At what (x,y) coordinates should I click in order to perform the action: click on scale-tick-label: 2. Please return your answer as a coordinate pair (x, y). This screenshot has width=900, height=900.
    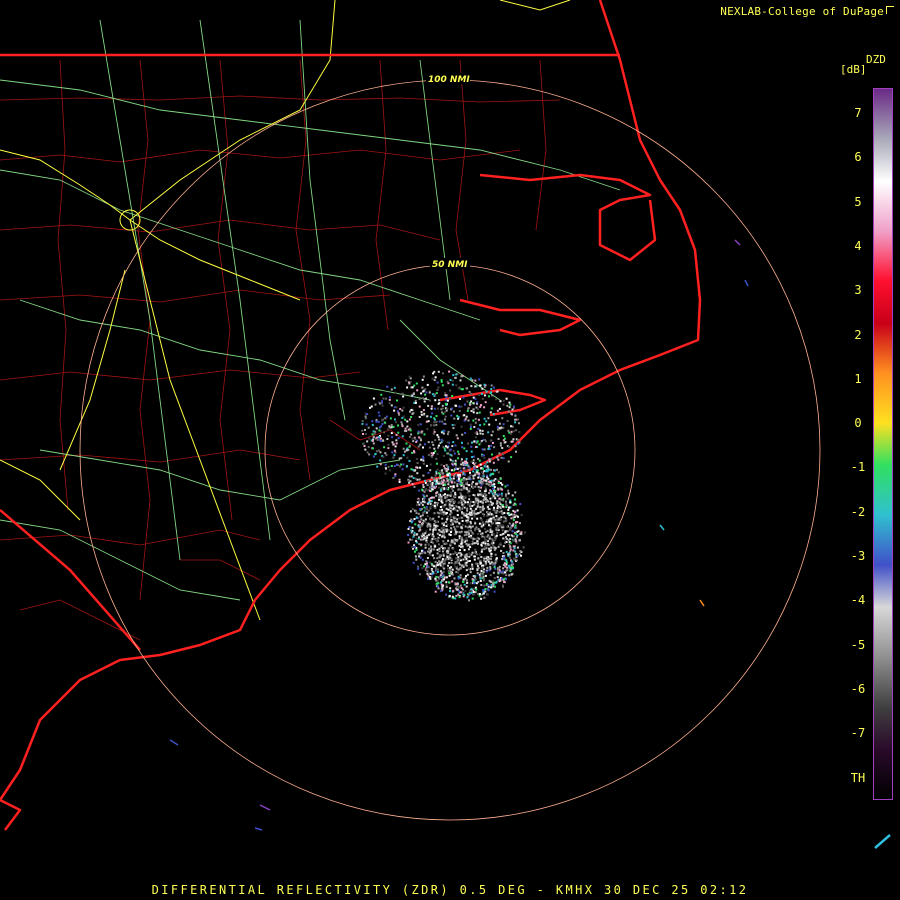
    Looking at the image, I should click on (858, 334).